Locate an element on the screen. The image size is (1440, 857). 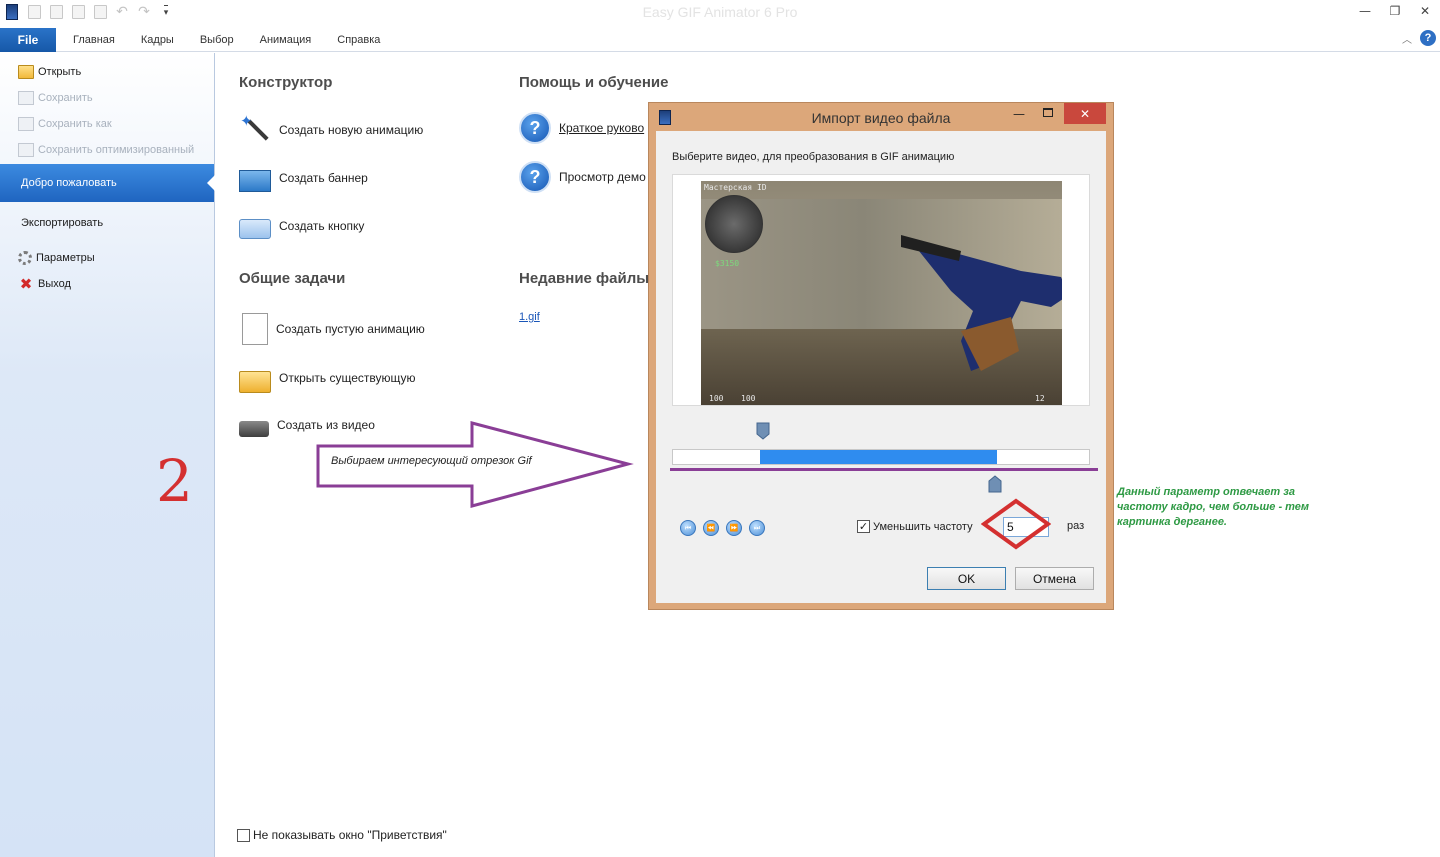
annotation-diamond is located at coordinates (1016, 524).